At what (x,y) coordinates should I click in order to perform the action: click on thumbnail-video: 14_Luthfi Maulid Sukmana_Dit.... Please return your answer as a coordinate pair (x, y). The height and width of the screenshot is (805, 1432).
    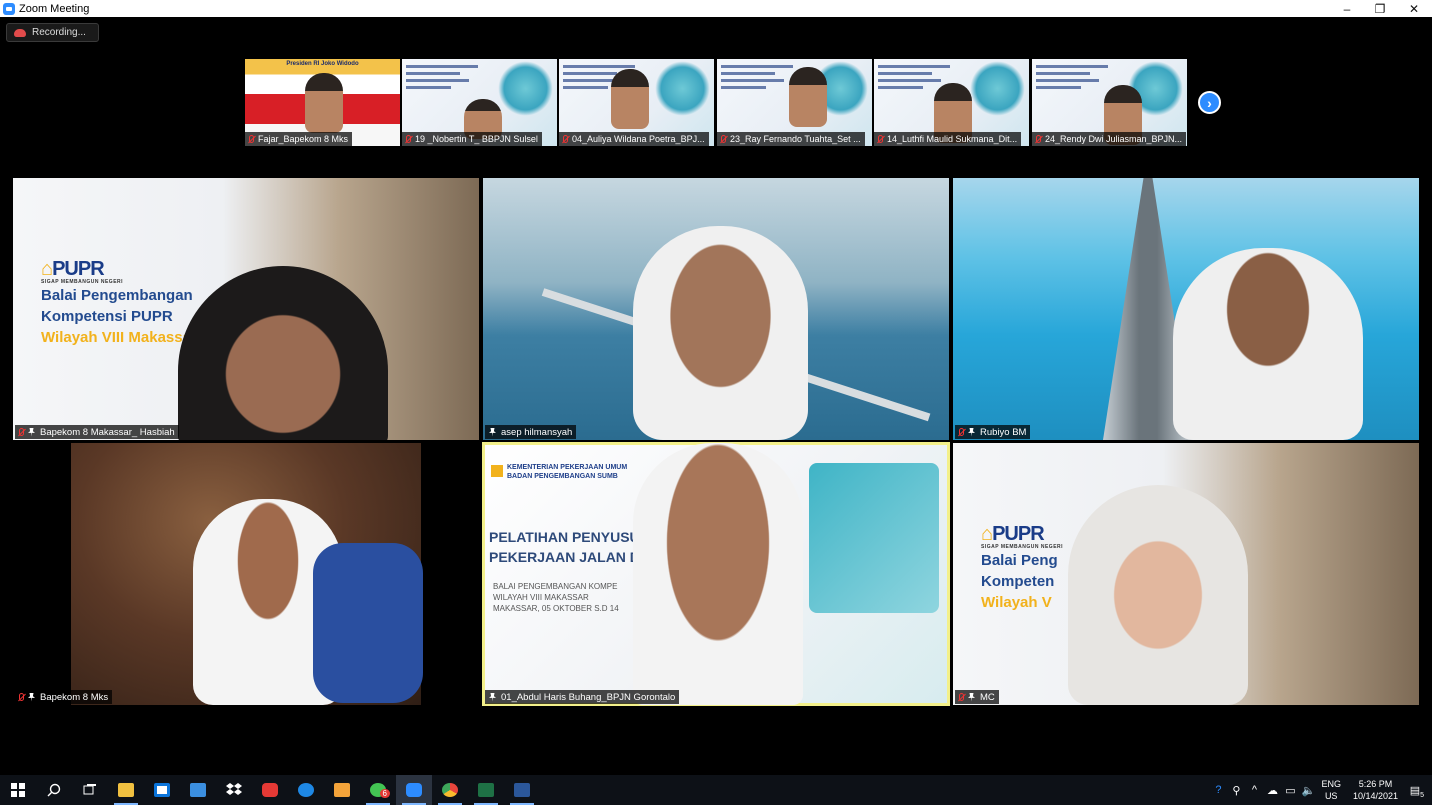
    Looking at the image, I should click on (951, 102).